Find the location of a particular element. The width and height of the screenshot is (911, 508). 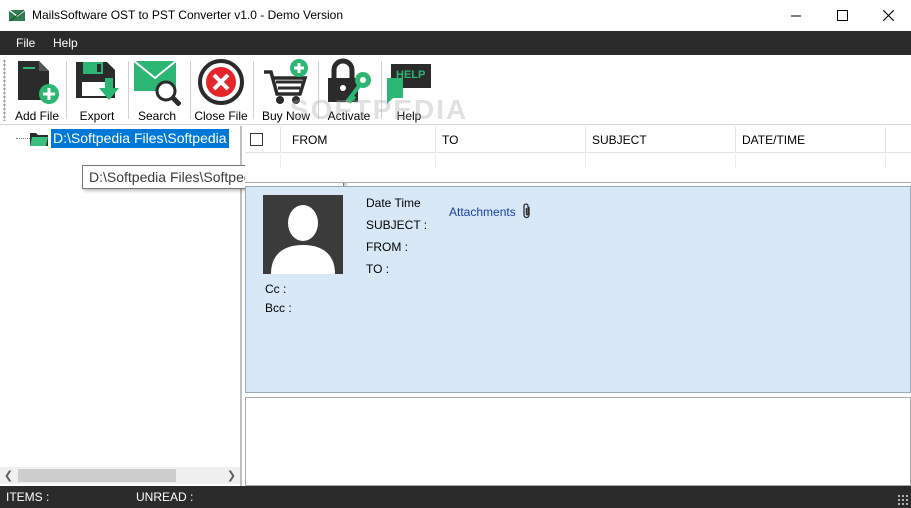

scroll-right-icon: ❯ is located at coordinates (231, 475).